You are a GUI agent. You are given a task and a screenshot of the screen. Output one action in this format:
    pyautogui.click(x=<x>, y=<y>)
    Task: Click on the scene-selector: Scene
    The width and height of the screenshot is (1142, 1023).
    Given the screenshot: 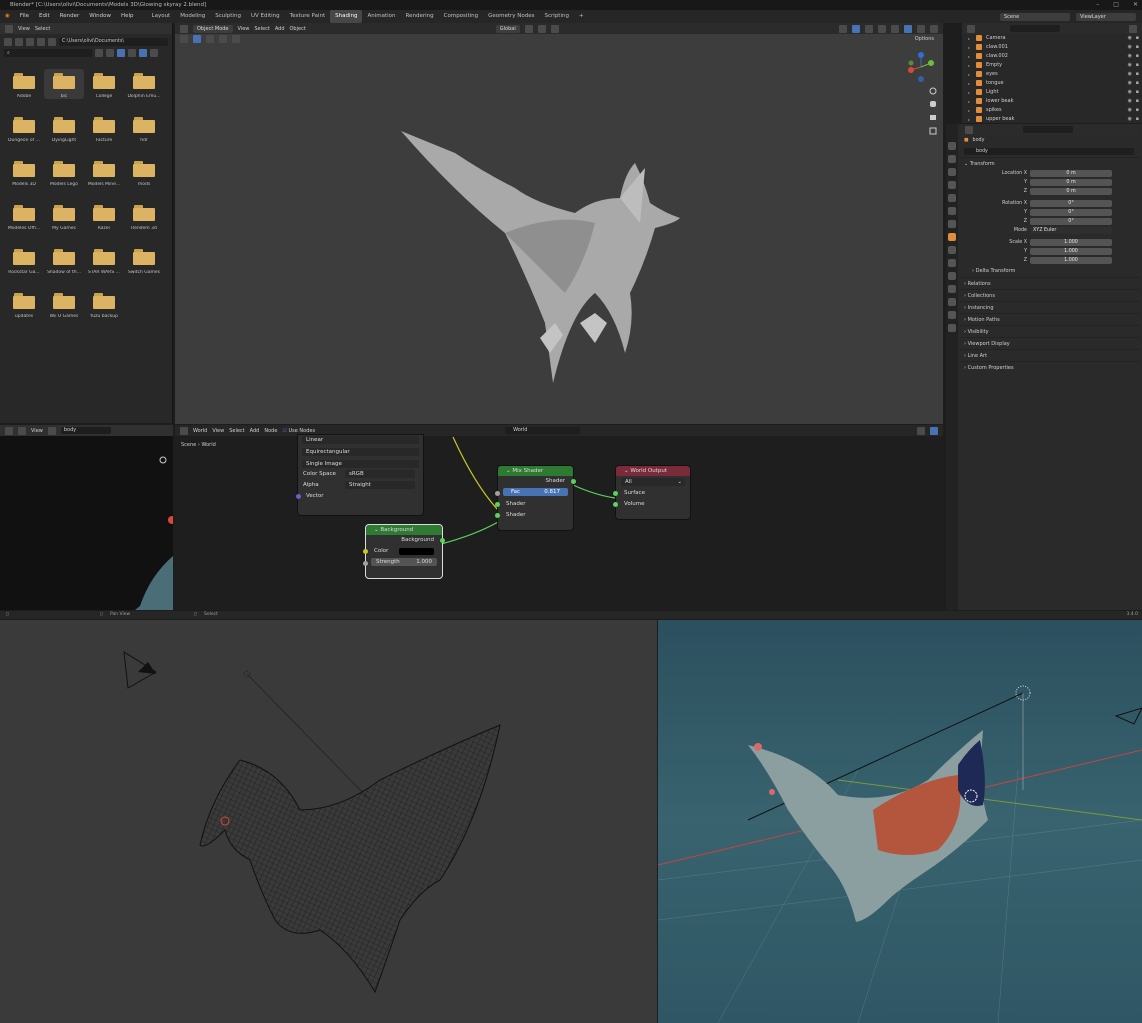 What is the action you would take?
    pyautogui.click(x=1035, y=16)
    